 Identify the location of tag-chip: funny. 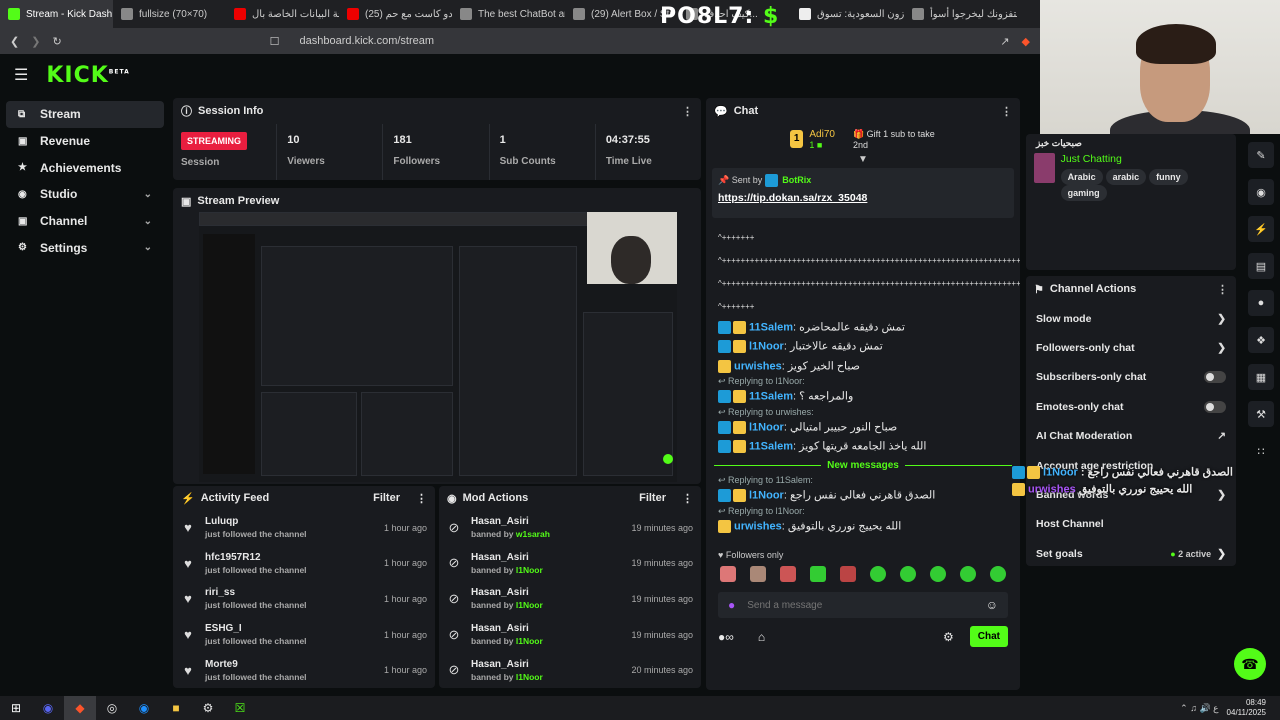
(1168, 177).